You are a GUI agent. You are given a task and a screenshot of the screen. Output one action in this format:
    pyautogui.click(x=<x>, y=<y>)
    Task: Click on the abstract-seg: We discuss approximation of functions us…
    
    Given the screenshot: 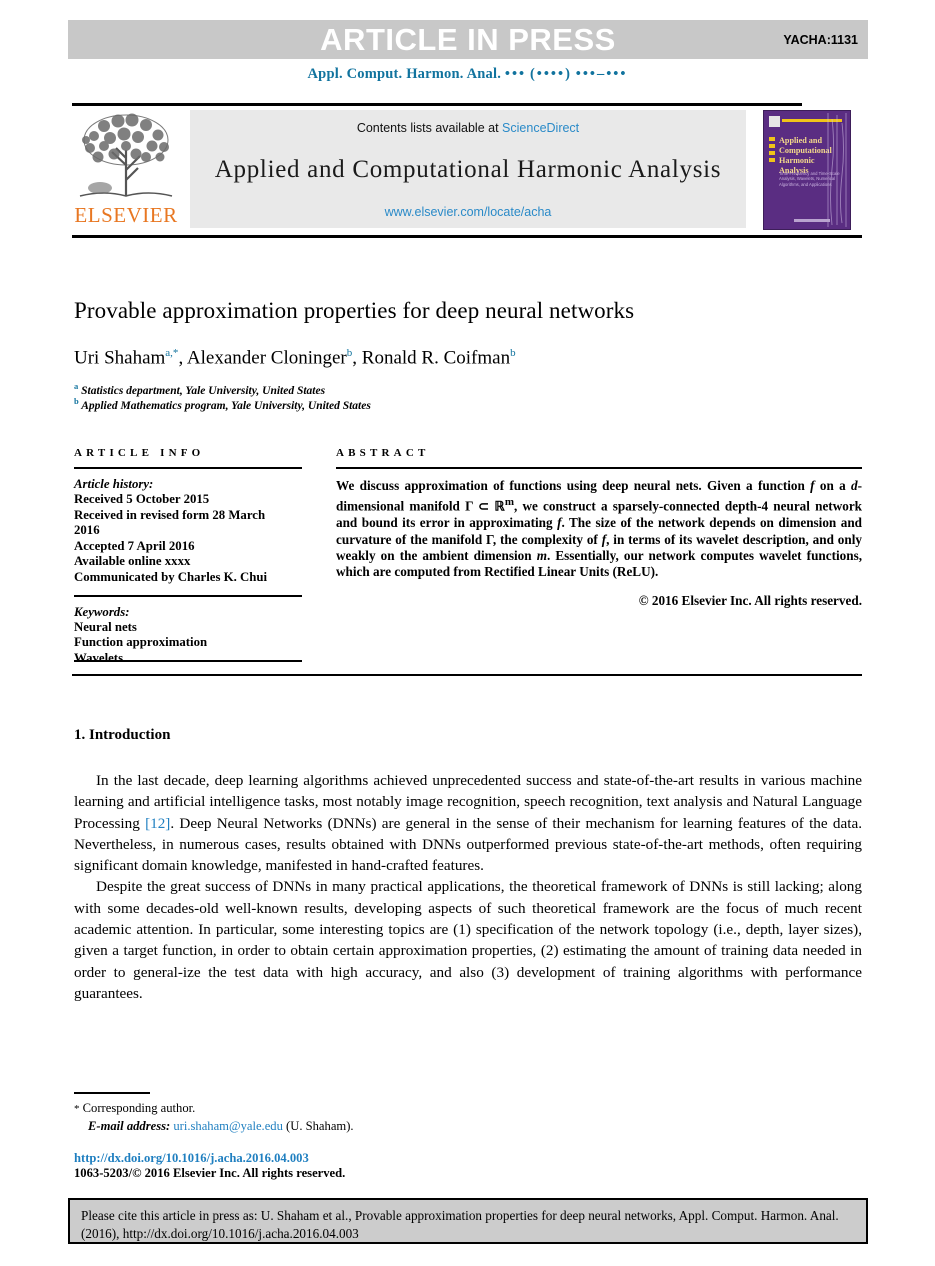 What is the action you would take?
    pyautogui.click(x=573, y=485)
    